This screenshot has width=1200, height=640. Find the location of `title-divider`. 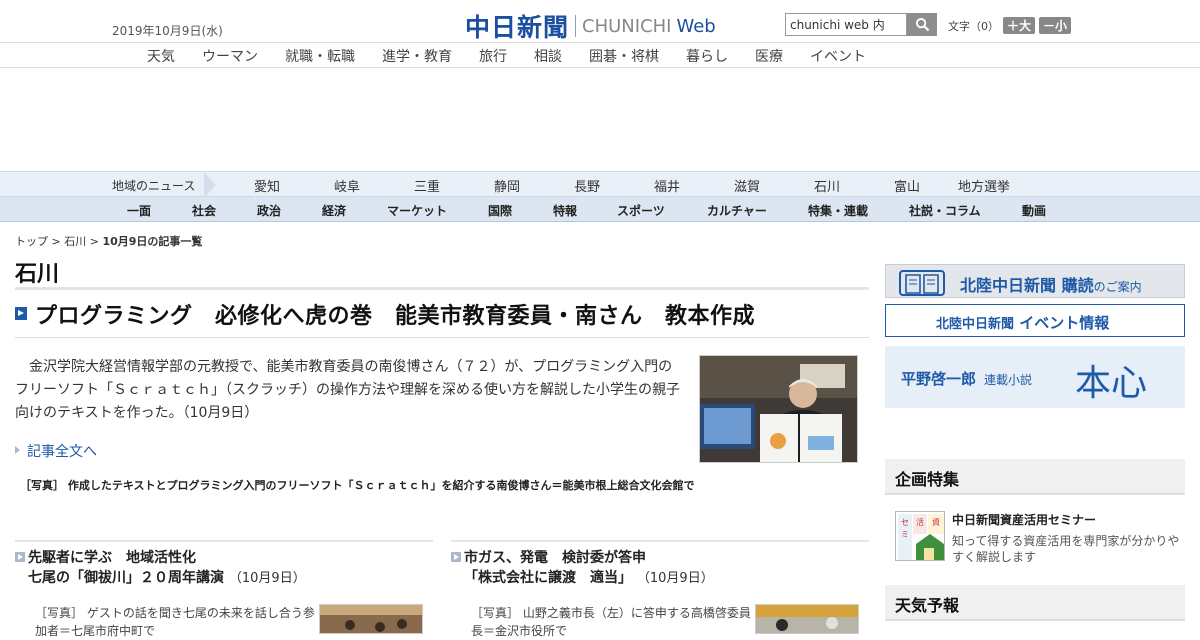

title-divider is located at coordinates (442, 288).